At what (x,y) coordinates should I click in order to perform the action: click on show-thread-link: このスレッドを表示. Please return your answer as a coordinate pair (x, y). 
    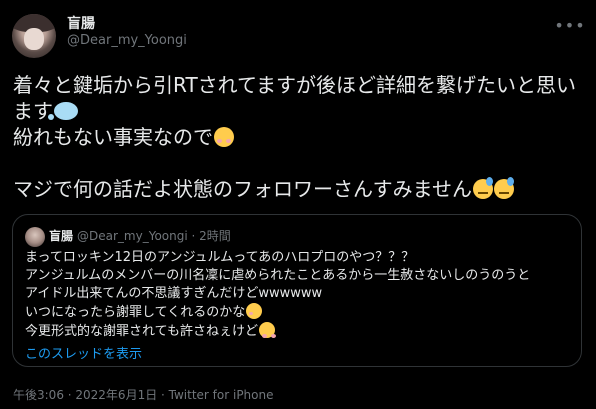
    Looking at the image, I should click on (83, 352).